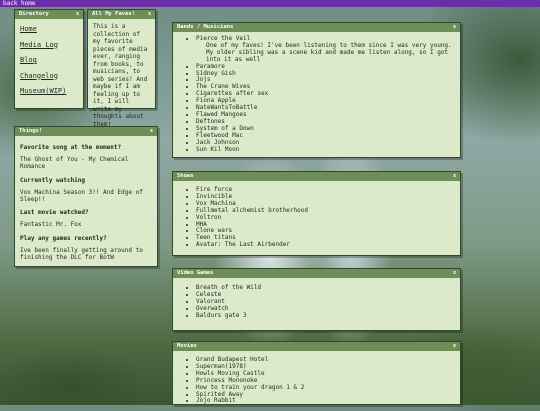  I want to click on list-item: Jojo Rabbit, so click(324, 401).